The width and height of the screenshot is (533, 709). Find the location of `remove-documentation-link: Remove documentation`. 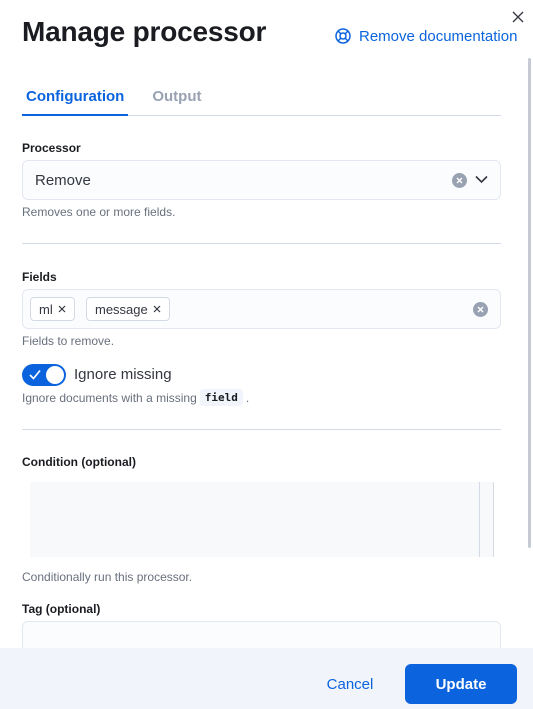

remove-documentation-link: Remove documentation is located at coordinates (425, 36).